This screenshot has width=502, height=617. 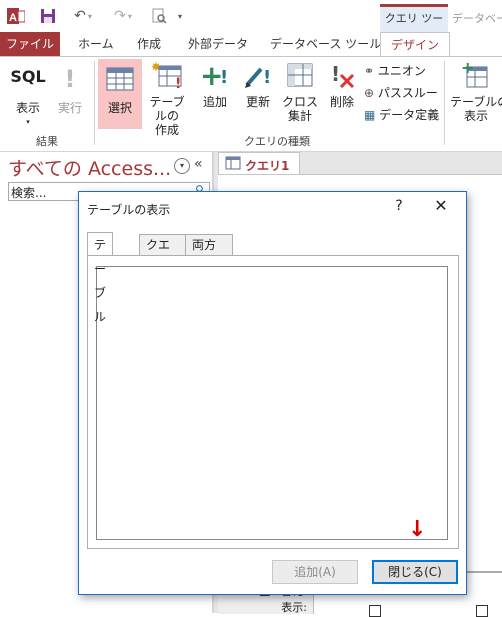 What do you see at coordinates (407, 93) in the screenshot?
I see `passthrough-label: パススルー` at bounding box center [407, 93].